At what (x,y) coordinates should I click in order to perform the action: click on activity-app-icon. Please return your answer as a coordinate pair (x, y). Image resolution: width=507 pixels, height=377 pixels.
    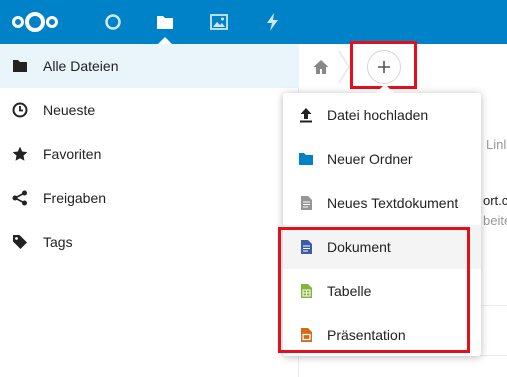
    Looking at the image, I should click on (273, 22).